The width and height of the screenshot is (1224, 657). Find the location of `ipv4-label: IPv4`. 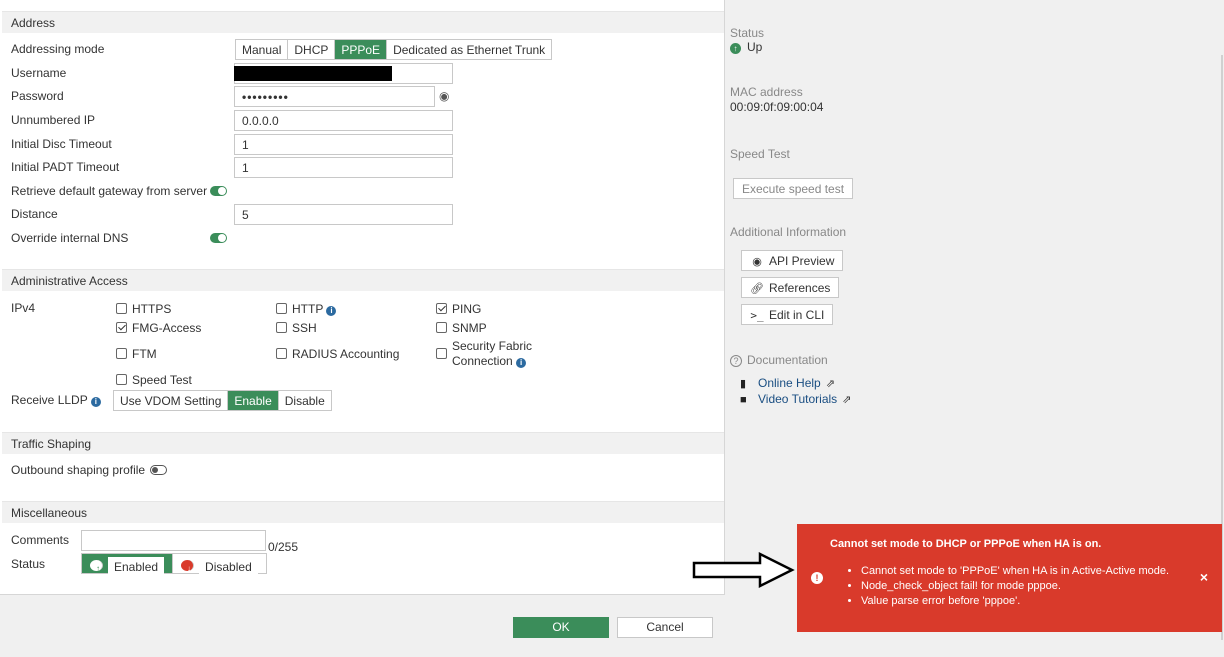

ipv4-label: IPv4 is located at coordinates (23, 308).